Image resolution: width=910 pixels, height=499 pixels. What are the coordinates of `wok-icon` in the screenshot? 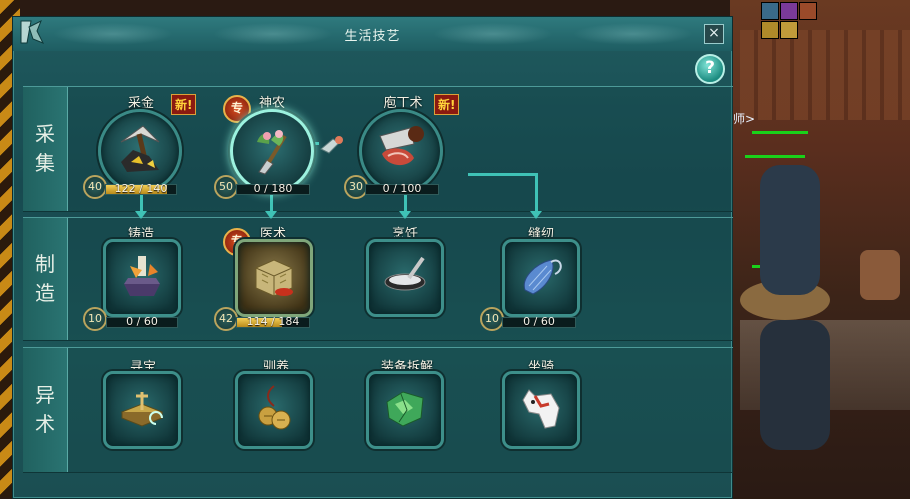 It's located at (405, 273).